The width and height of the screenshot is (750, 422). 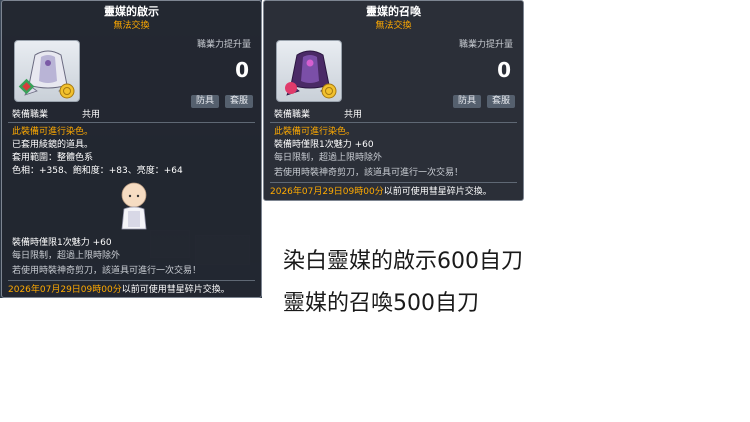 What do you see at coordinates (53, 158) in the screenshot?
I see `dye-range: 套用範圍：整體色系` at bounding box center [53, 158].